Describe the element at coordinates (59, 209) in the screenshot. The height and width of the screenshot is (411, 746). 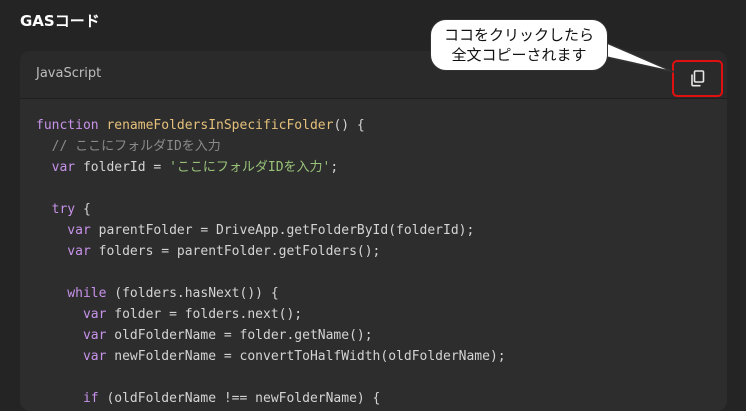
I see `code-token: try` at that location.